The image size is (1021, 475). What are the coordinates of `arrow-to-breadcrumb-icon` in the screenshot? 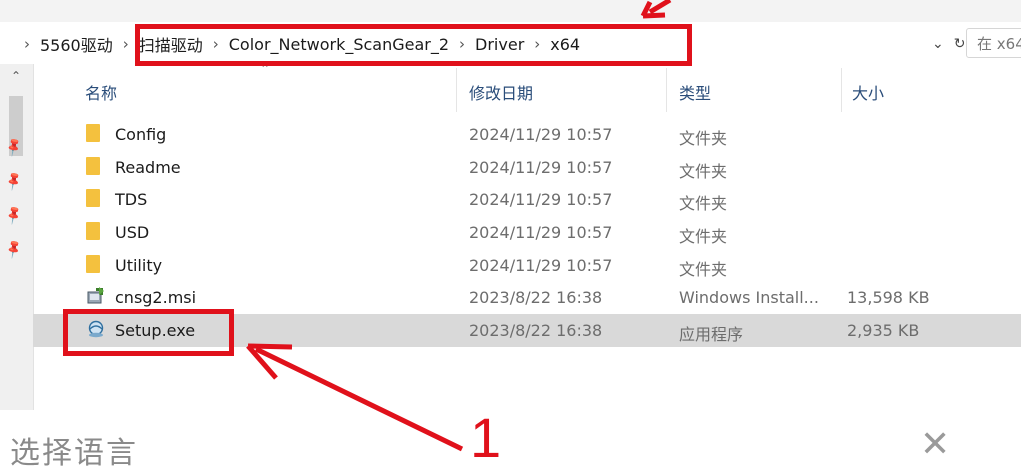 It's located at (656, 9).